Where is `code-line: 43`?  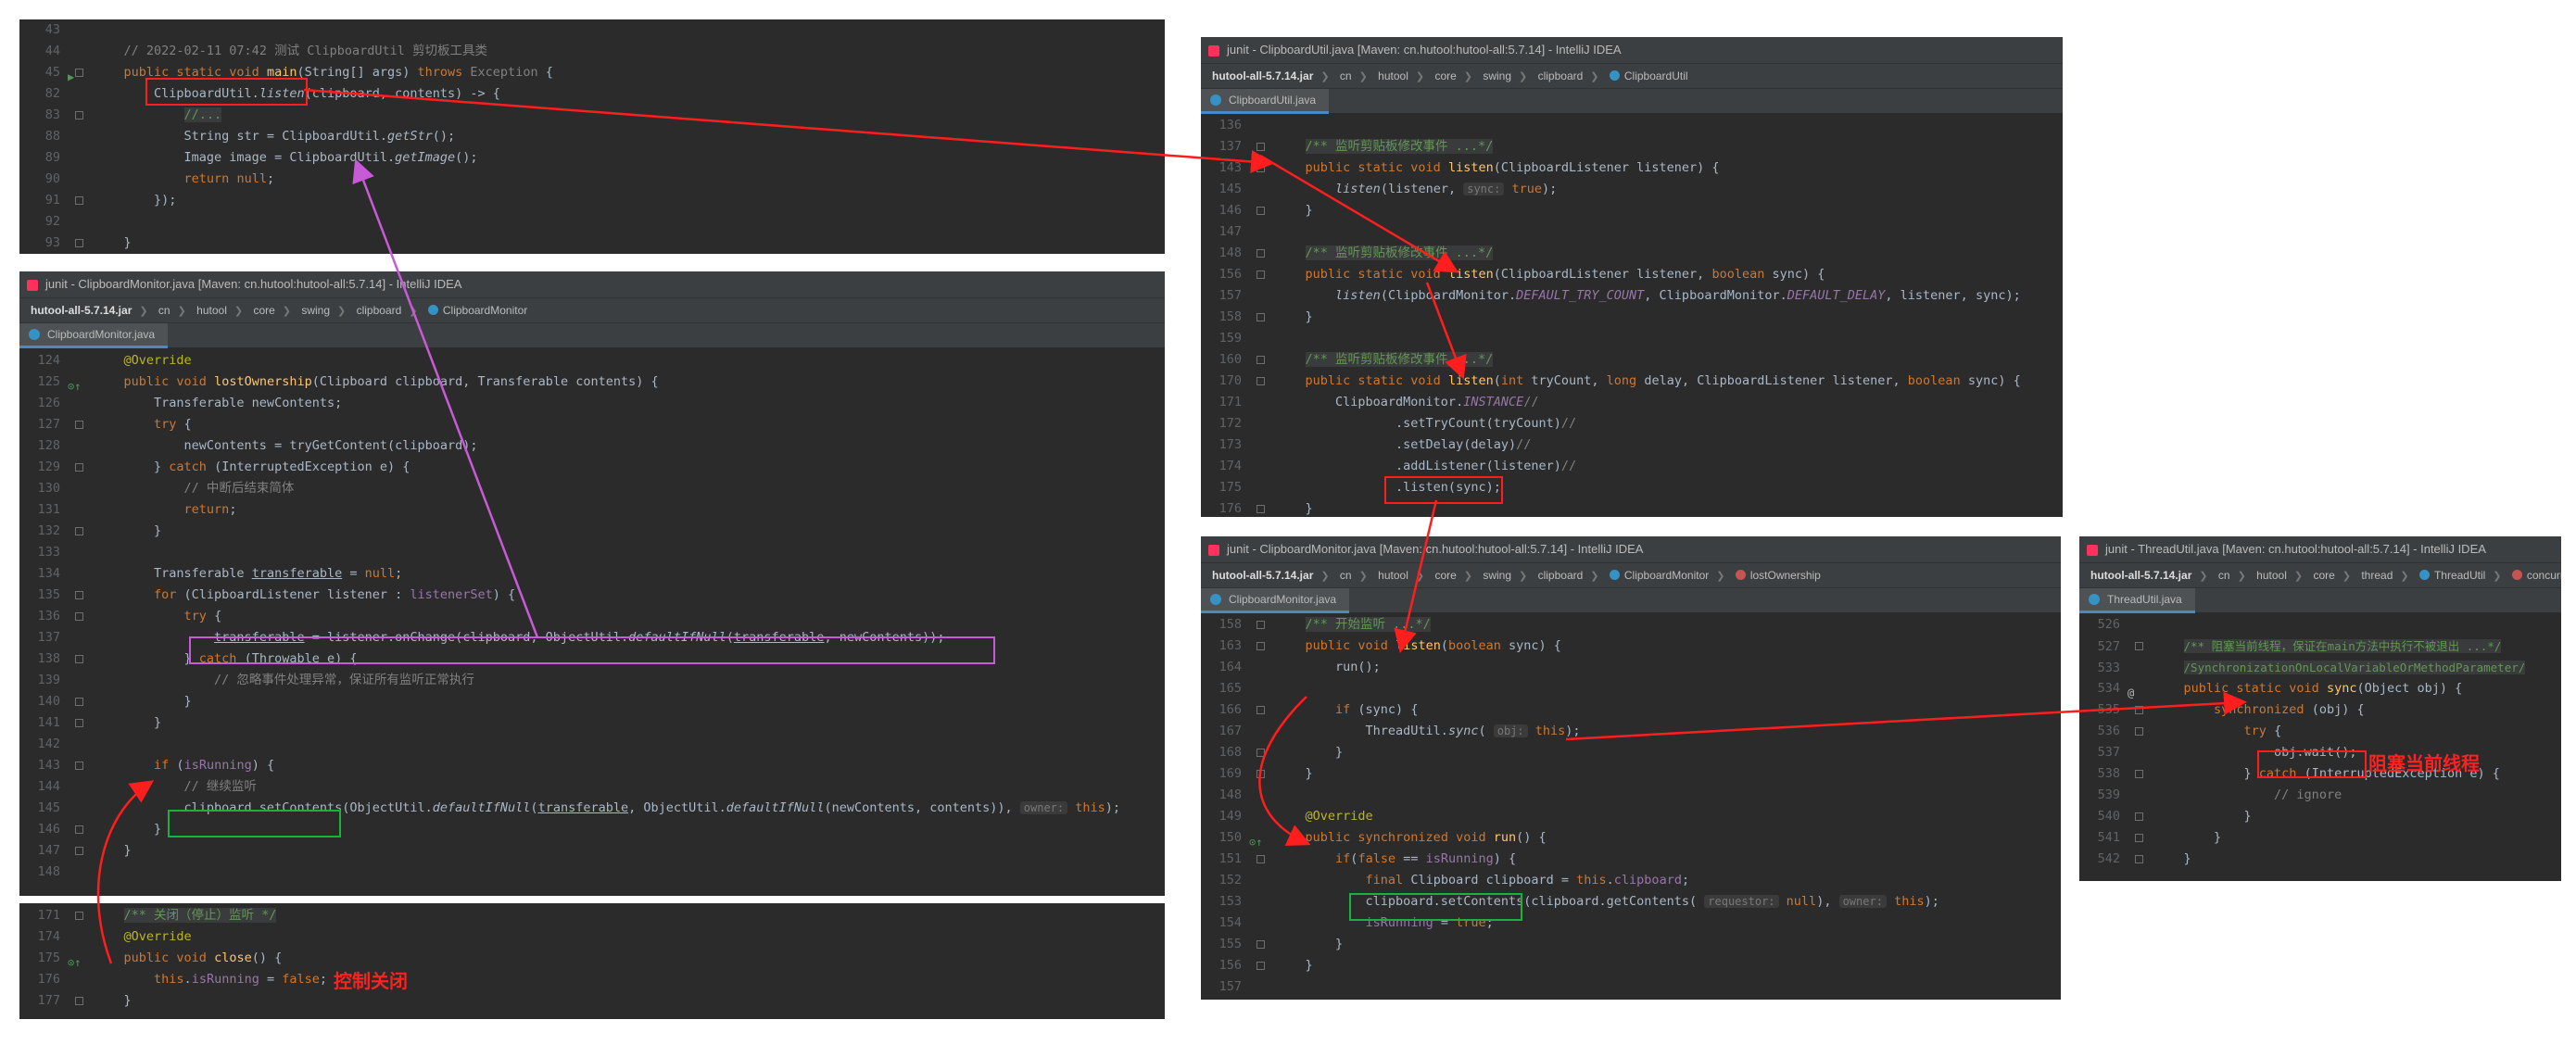 code-line: 43 is located at coordinates (52, 29).